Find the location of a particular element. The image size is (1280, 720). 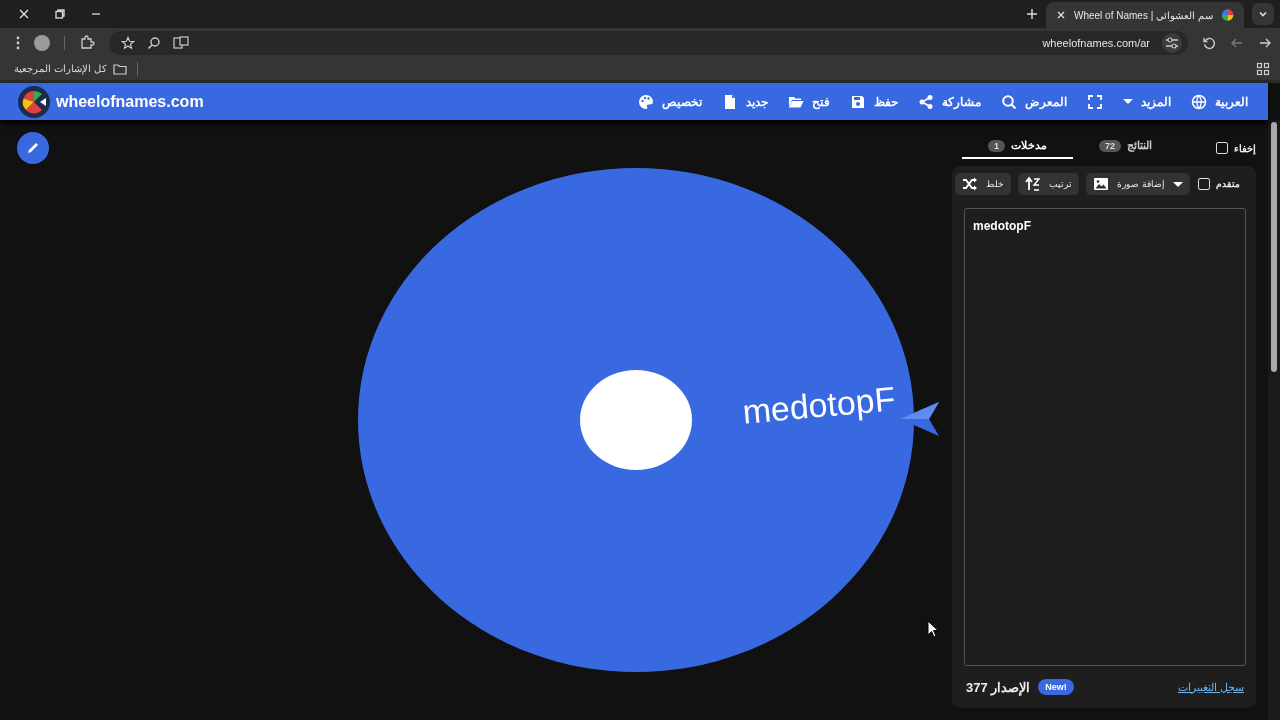

entries-field: medotopF is located at coordinates (1105, 437).